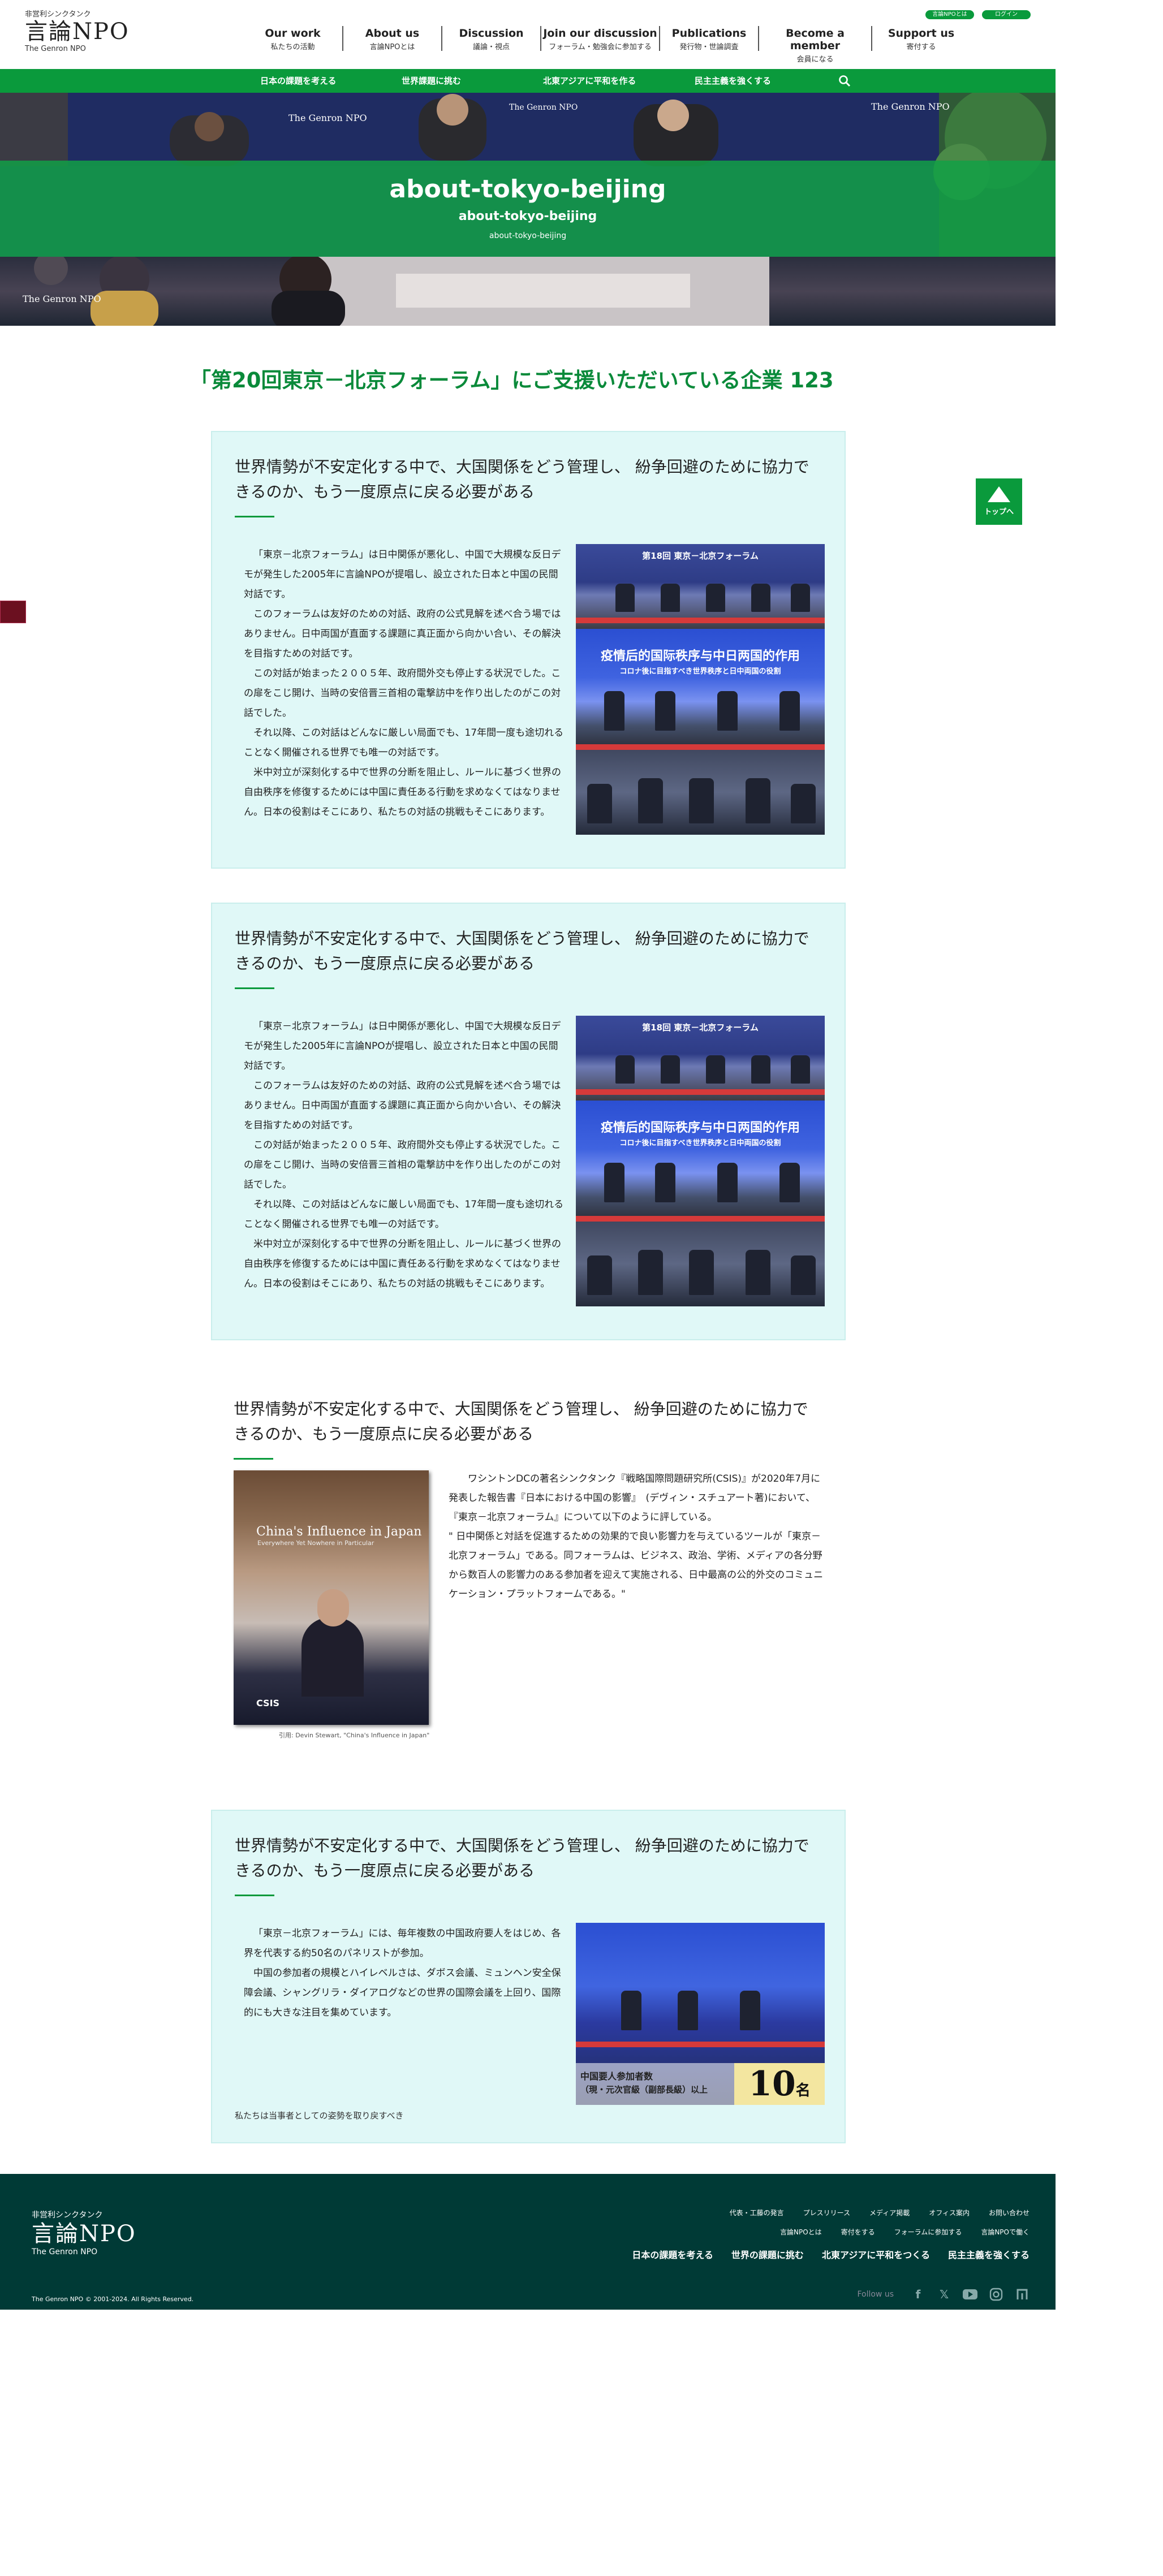 The image size is (1163, 2576). I want to click on stat-photo: 中国要人参加者数 （現・元次官級（副部長級）以上 10名, so click(700, 2014).